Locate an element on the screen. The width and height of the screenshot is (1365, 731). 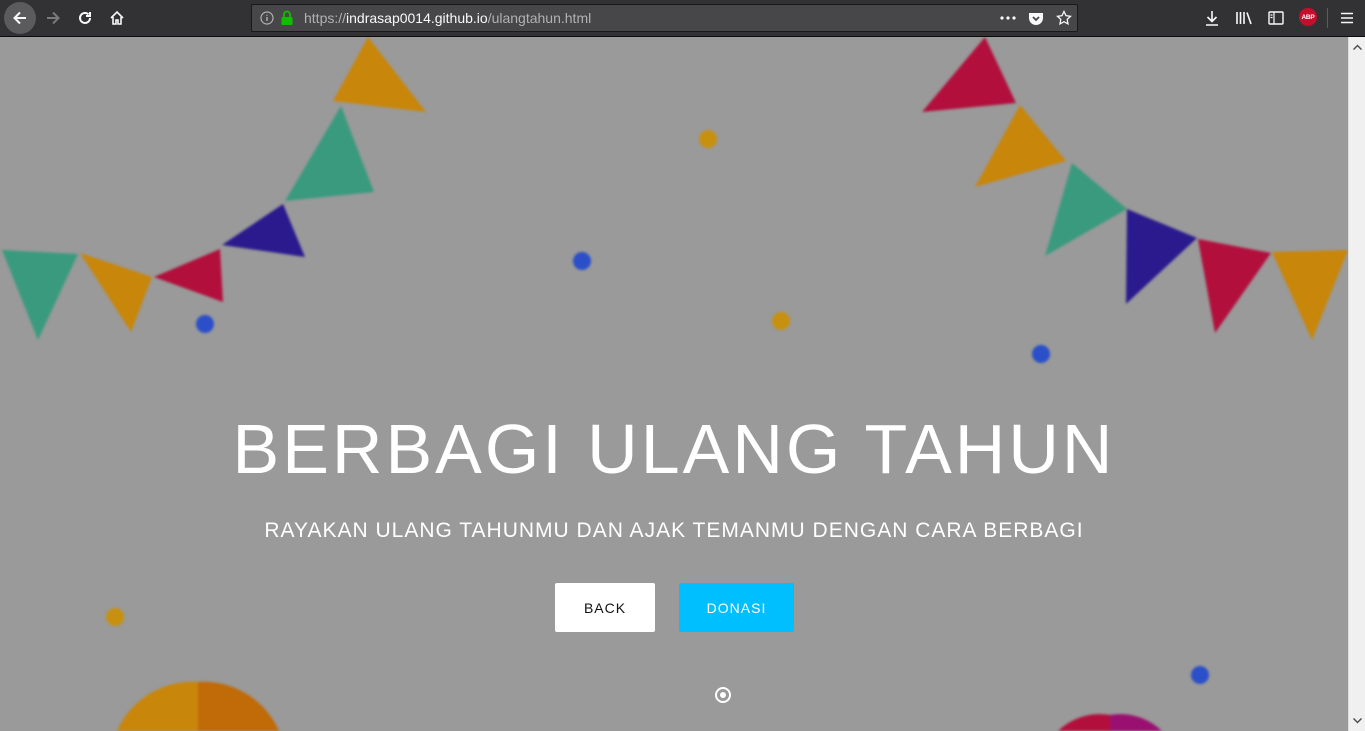
menu-button is located at coordinates (1347, 18).